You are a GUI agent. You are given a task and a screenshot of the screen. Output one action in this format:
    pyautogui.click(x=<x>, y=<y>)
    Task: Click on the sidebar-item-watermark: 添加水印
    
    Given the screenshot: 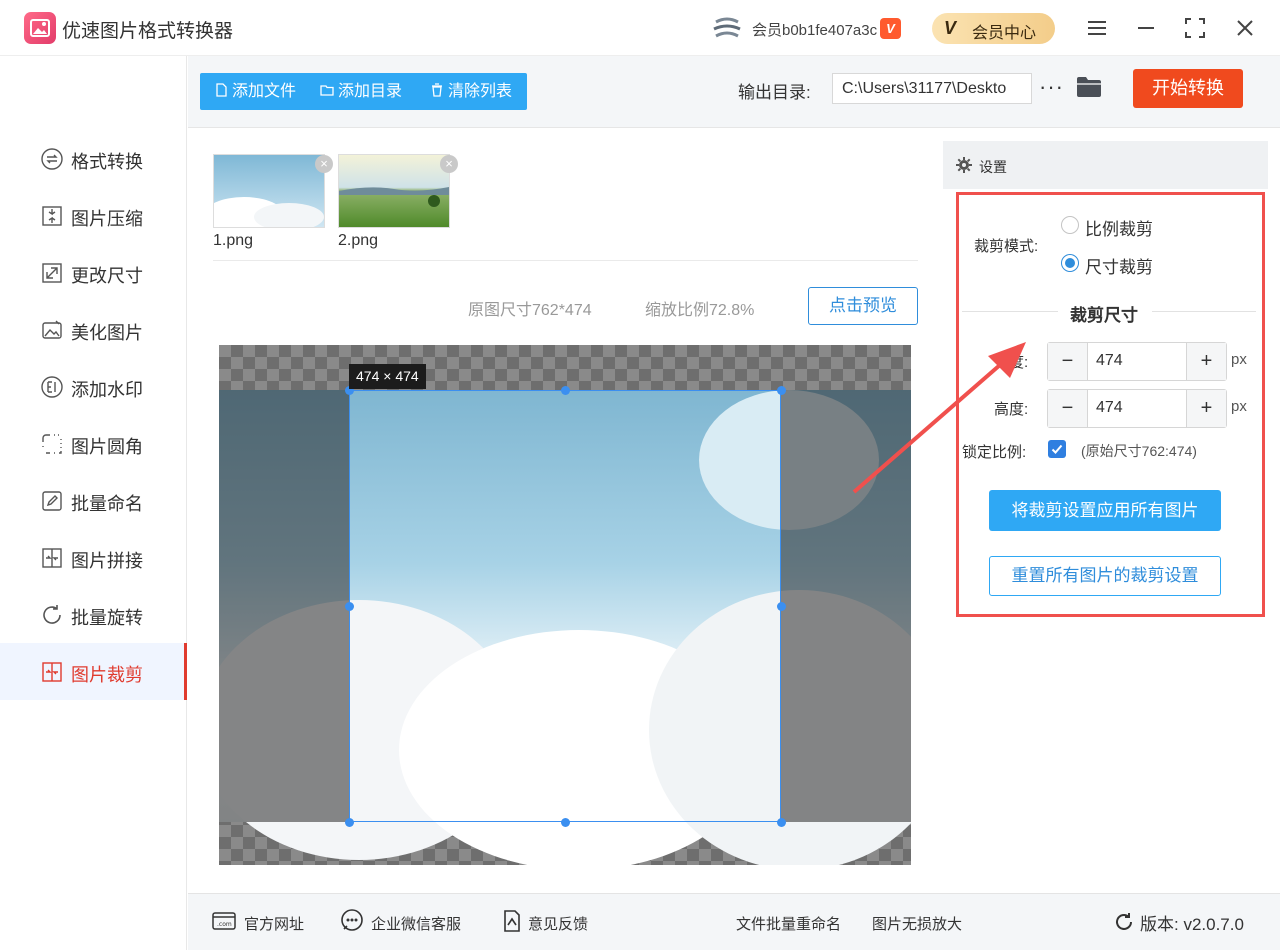 What is the action you would take?
    pyautogui.click(x=93, y=386)
    